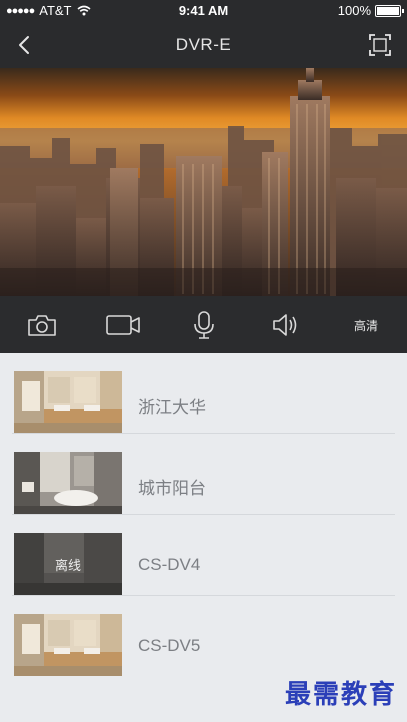 The width and height of the screenshot is (407, 722). I want to click on microphone-icon, so click(204, 325).